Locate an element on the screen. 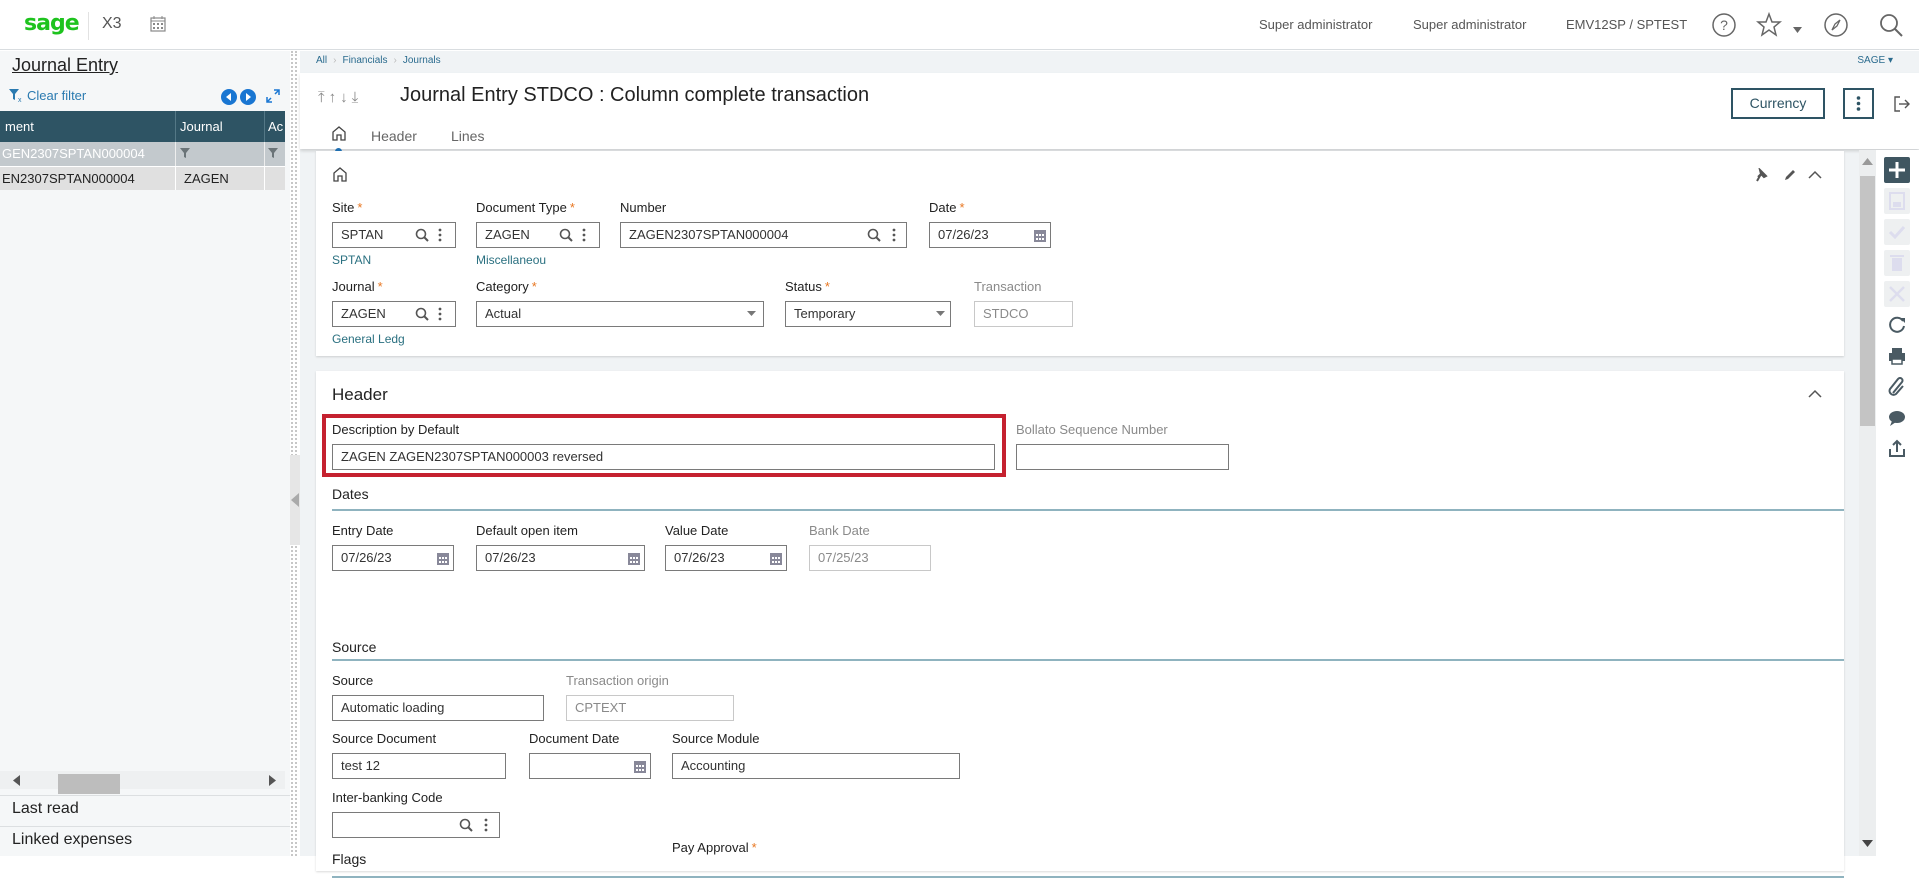  refresh-button is located at coordinates (1897, 325).